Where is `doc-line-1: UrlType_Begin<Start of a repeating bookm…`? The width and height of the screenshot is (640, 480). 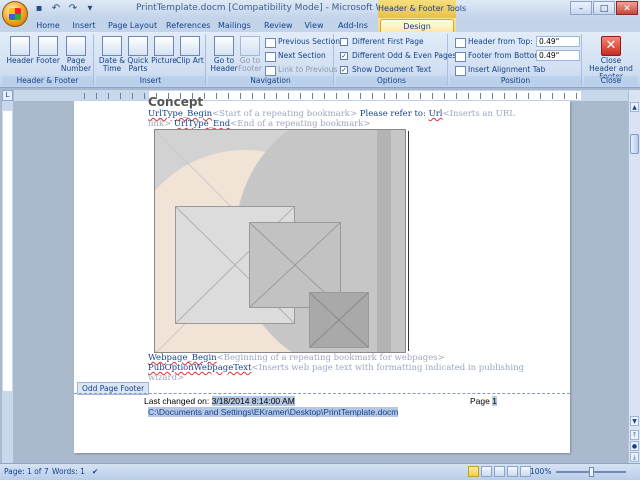
doc-line-1: UrlType_Begin<Start of a repeating bookm… is located at coordinates (331, 114).